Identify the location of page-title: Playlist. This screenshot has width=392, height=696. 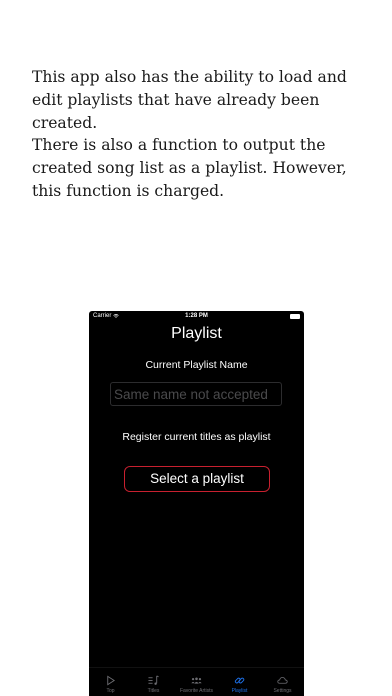
(196, 333).